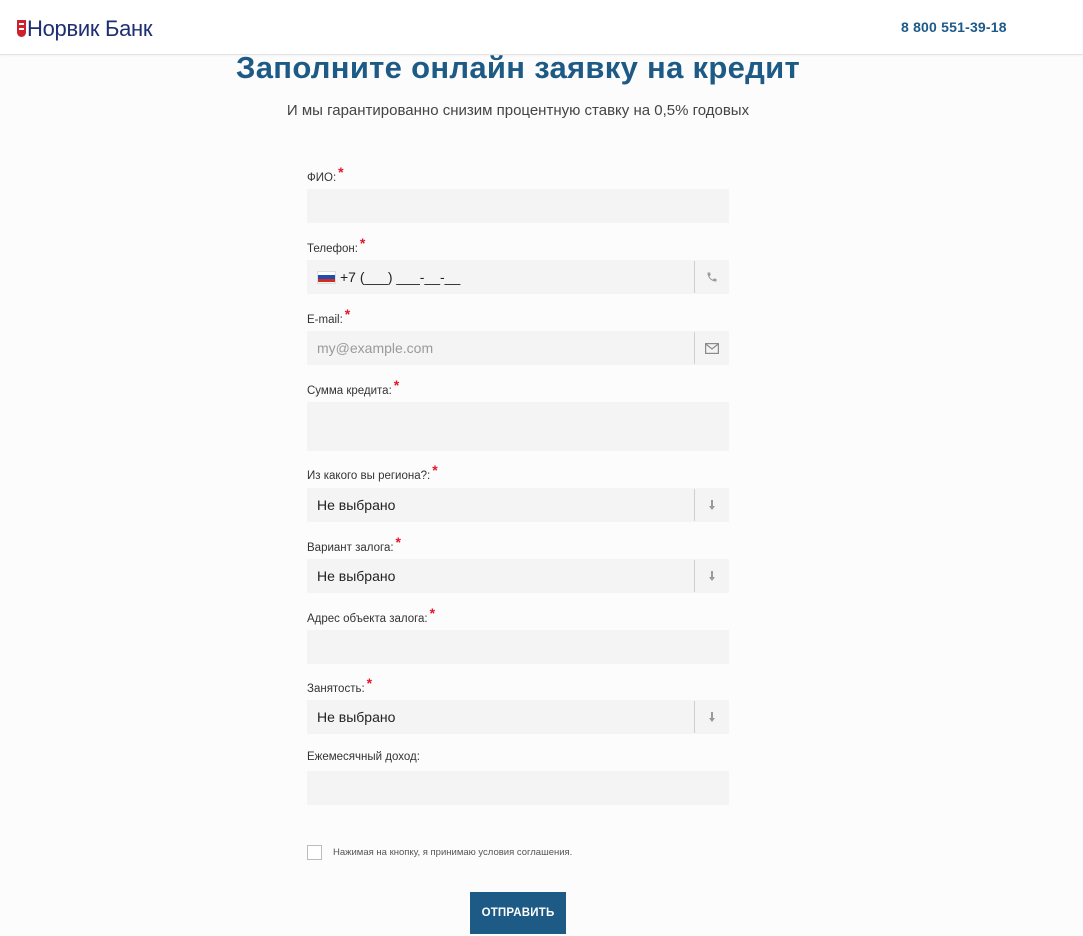 This screenshot has width=1083, height=936. I want to click on income-input, so click(518, 788).